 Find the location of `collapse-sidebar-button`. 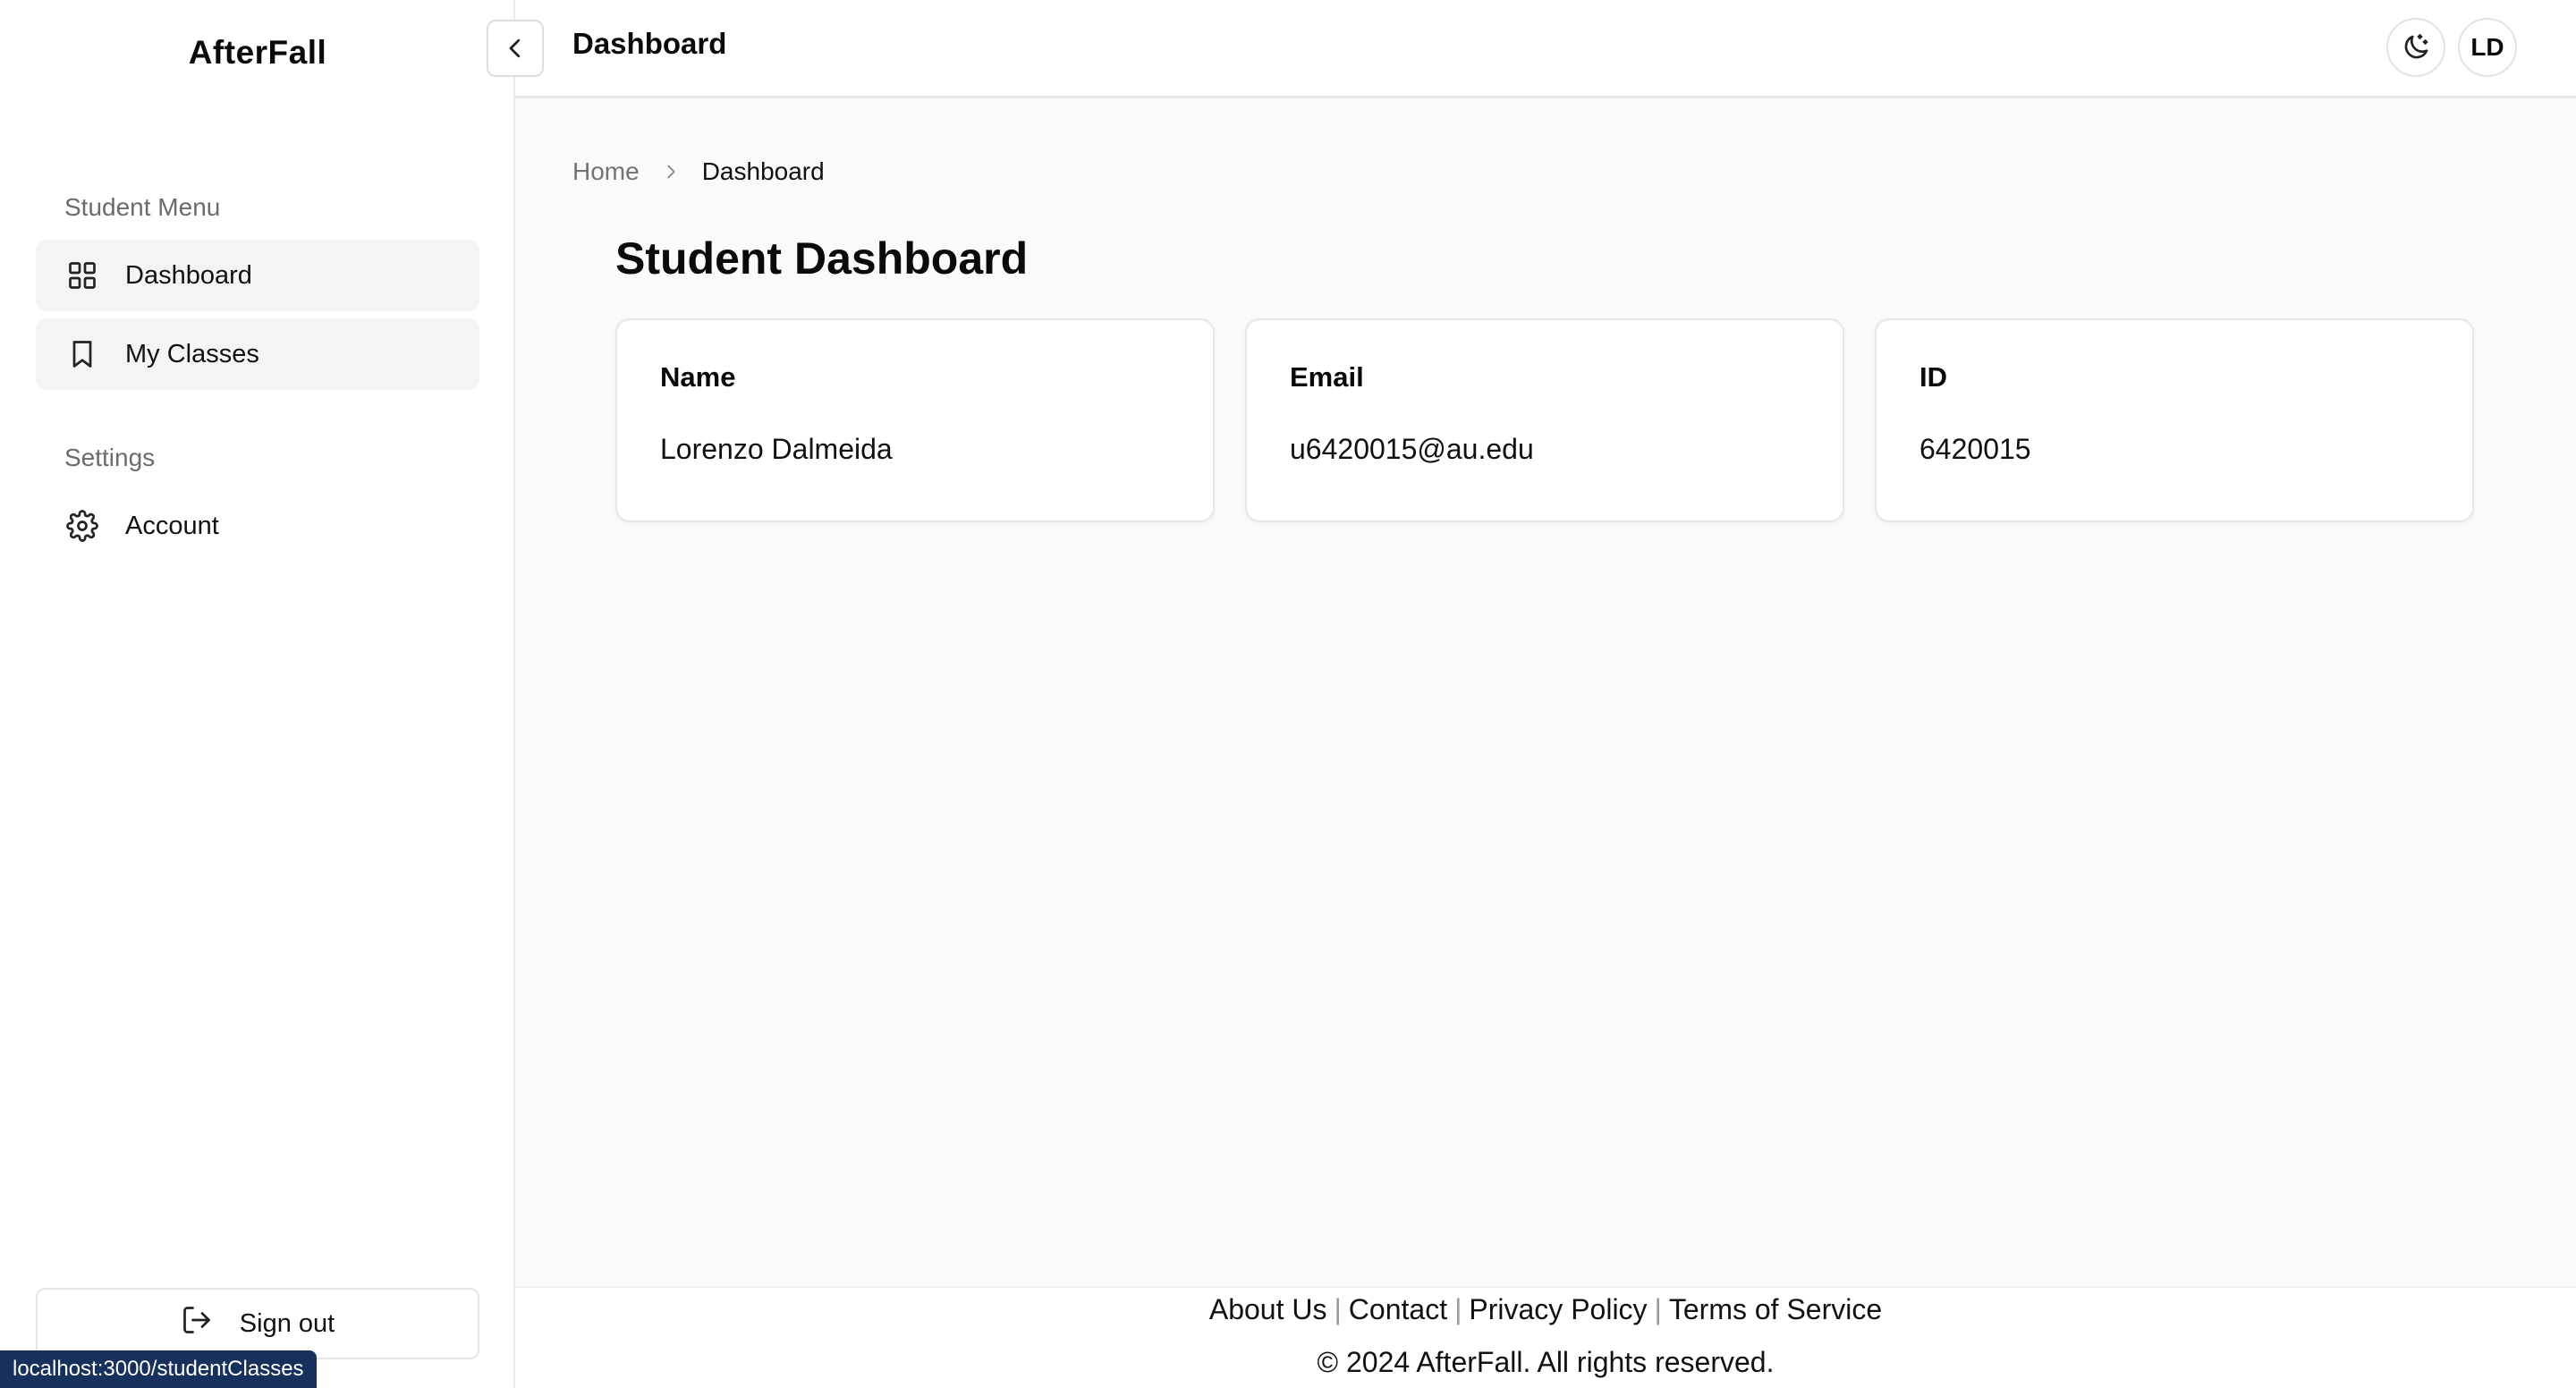

collapse-sidebar-button is located at coordinates (515, 48).